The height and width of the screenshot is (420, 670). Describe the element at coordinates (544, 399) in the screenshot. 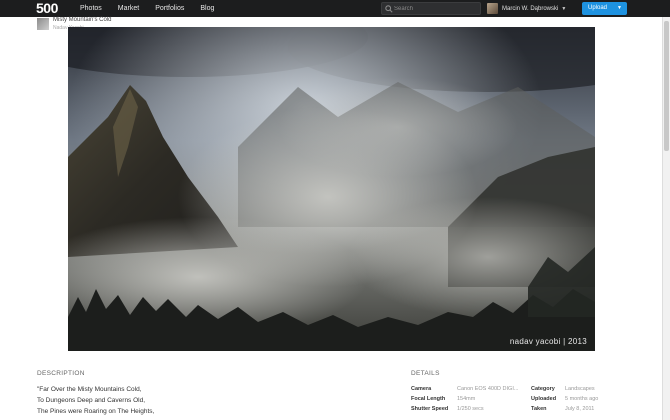

I see `detail-key: Uploaded` at that location.